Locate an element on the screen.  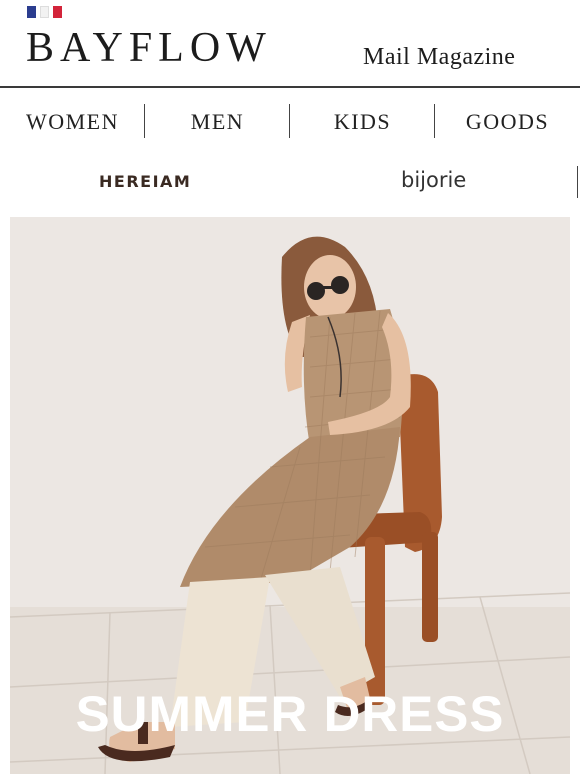
nav-item-kids: KIDS is located at coordinates (362, 122).